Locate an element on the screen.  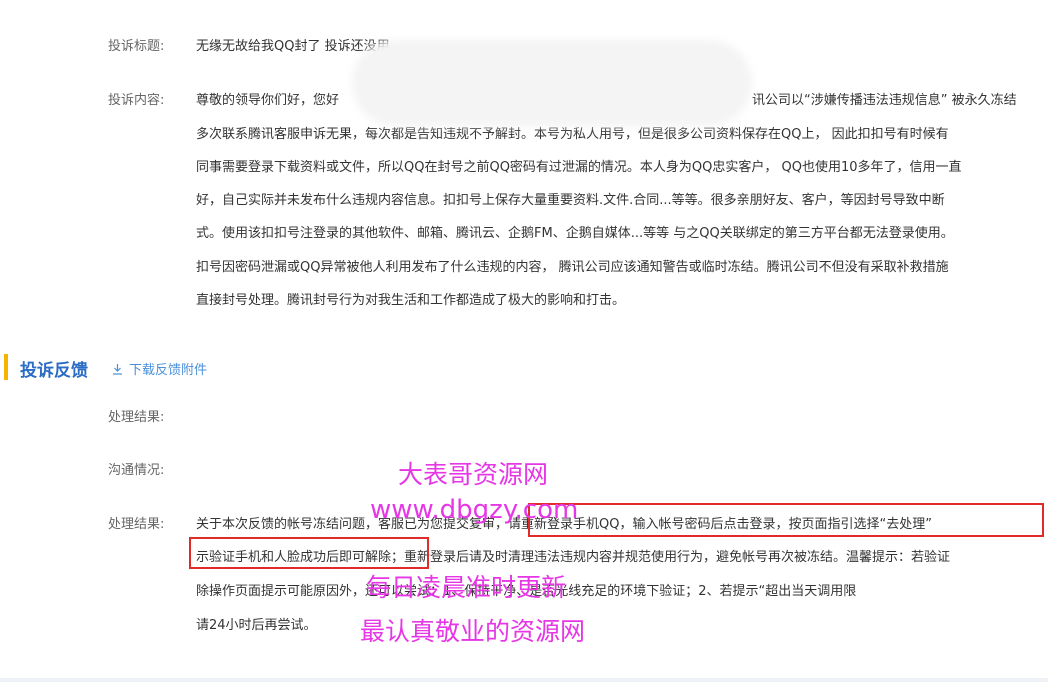
download-attachment-label: 下载反馈附件 is located at coordinates (168, 370).